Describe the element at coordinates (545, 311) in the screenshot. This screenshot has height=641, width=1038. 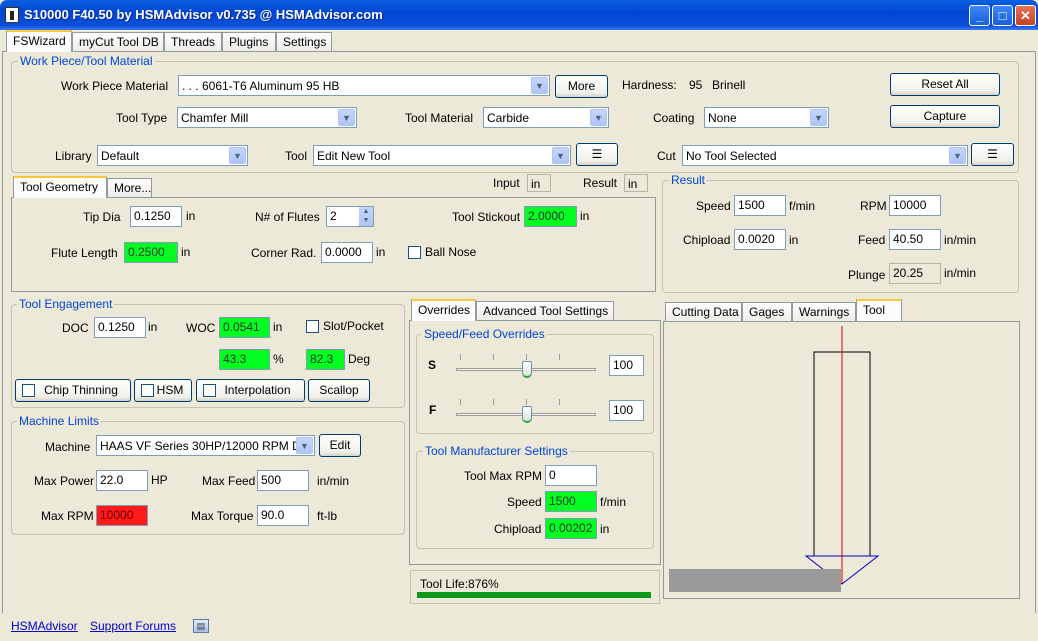
I see `tab-advanced-tool-settings: Advanced Tool Settings` at that location.